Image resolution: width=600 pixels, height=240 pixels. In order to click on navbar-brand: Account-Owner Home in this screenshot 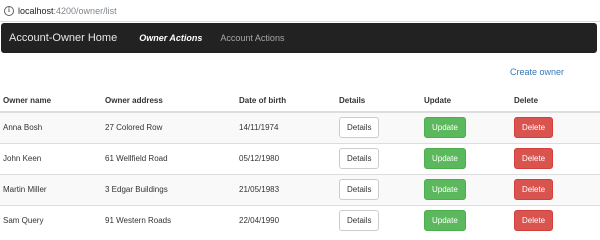, I will do `click(63, 38)`.